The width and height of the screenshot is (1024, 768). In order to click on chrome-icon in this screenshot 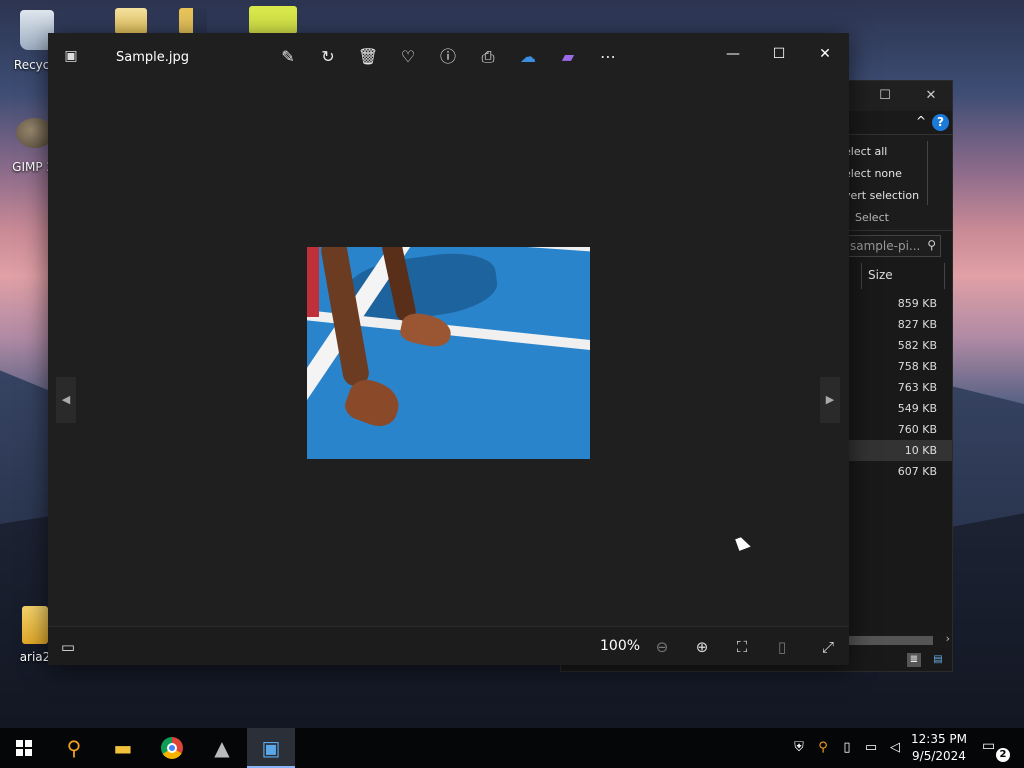, I will do `click(172, 748)`.